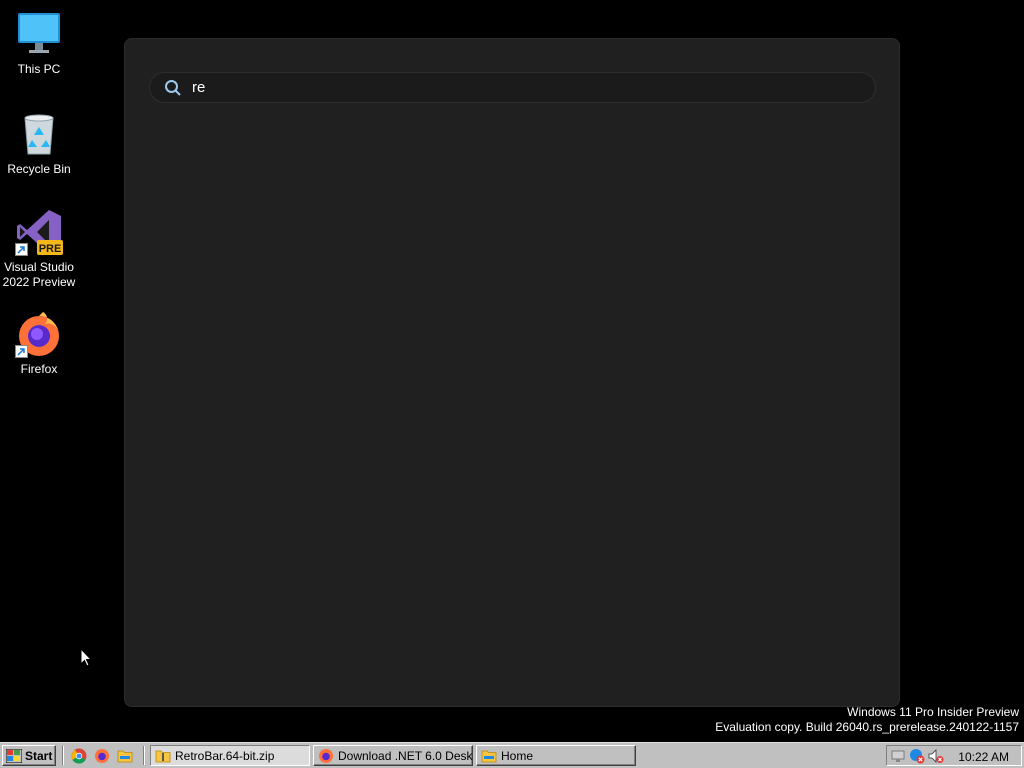 Image resolution: width=1024 pixels, height=768 pixels. I want to click on folder-icon, so click(489, 756).